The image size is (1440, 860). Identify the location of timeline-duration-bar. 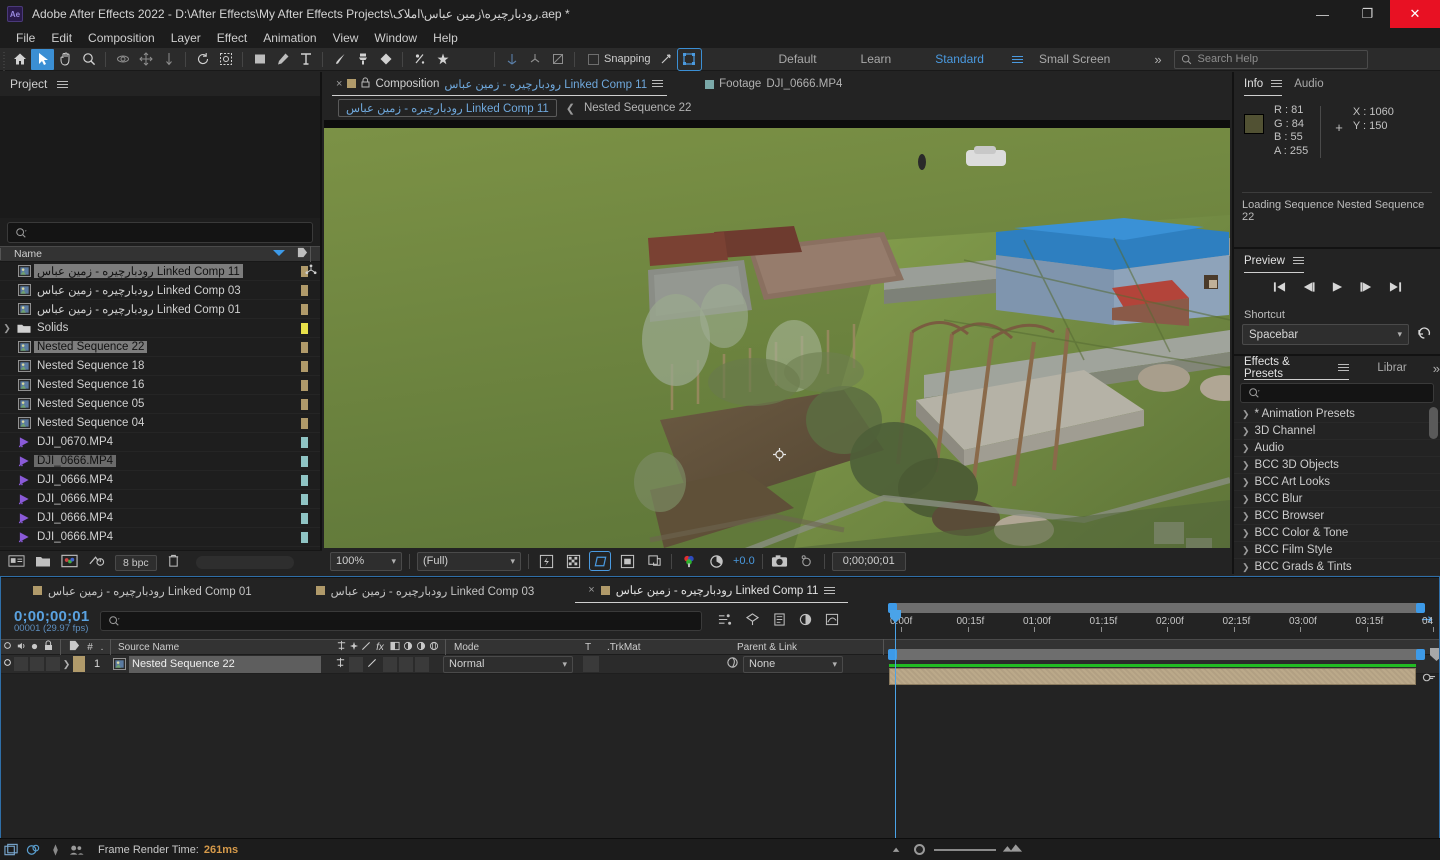
(1164, 654).